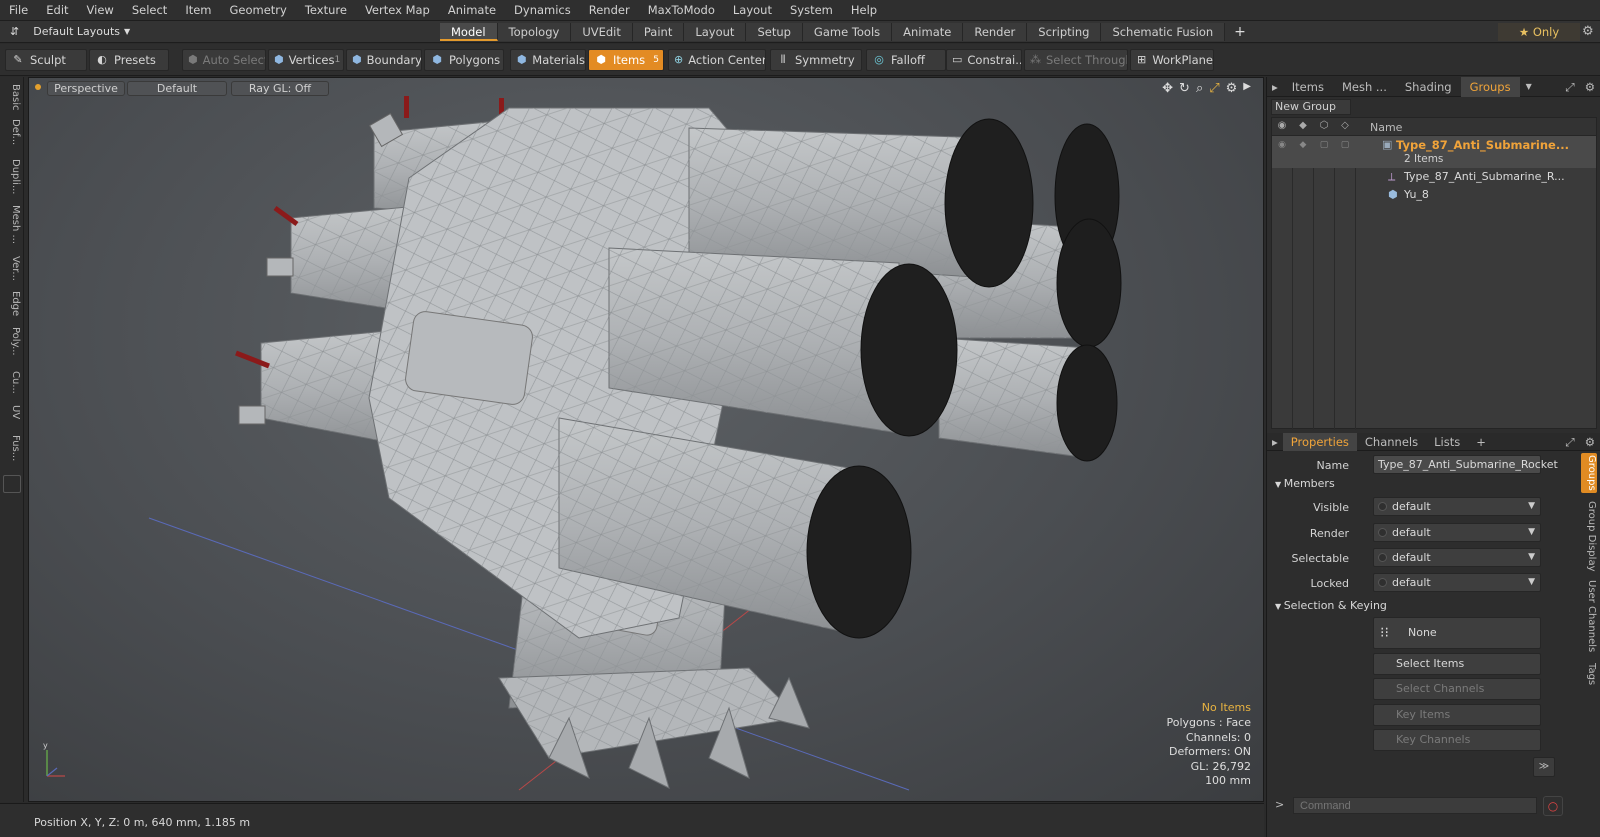 The height and width of the screenshot is (837, 1600). What do you see at coordinates (1282, 127) in the screenshot?
I see `eye-icon: ◉` at bounding box center [1282, 127].